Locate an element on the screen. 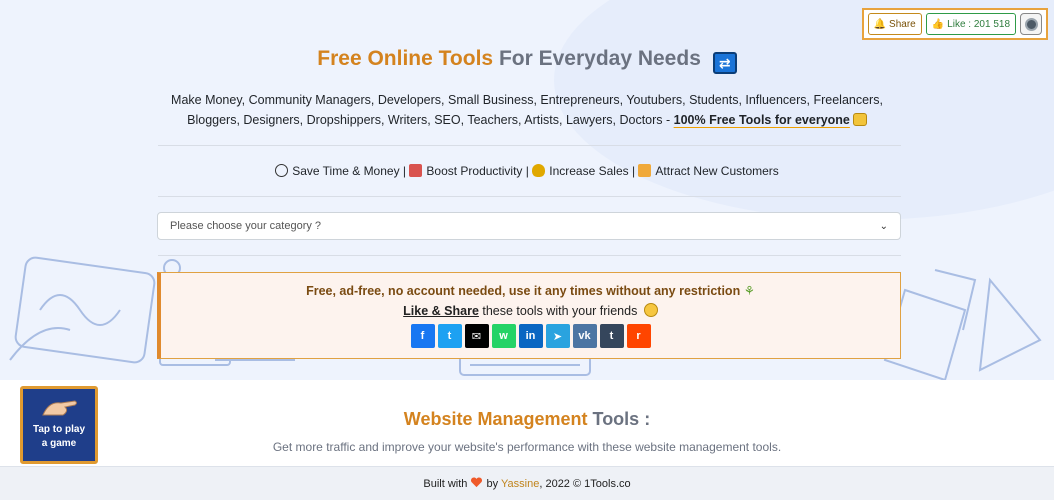 Image resolution: width=1054 pixels, height=500 pixels. twitter-icon: t is located at coordinates (449, 336).